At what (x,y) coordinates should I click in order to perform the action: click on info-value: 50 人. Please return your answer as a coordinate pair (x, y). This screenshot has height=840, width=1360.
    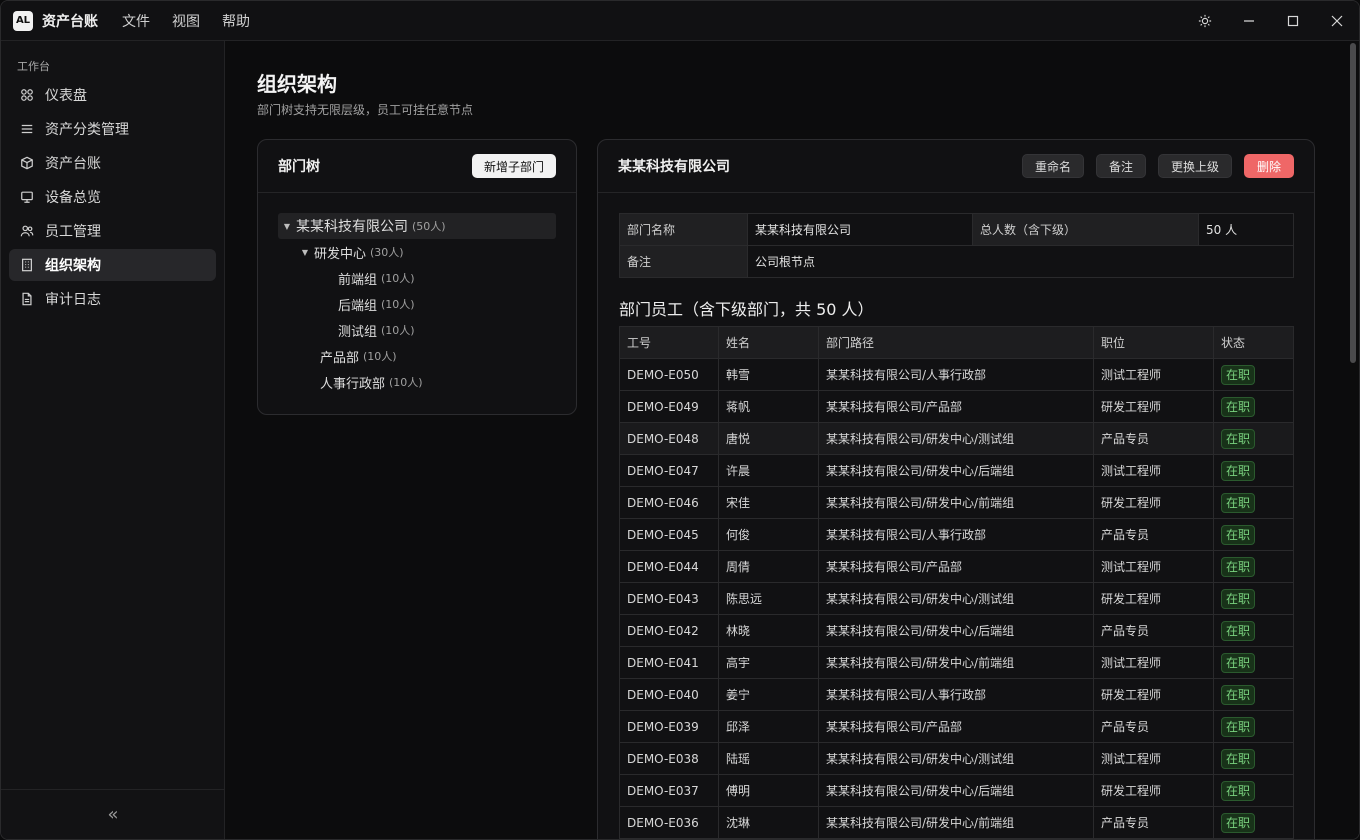
    Looking at the image, I should click on (1246, 229).